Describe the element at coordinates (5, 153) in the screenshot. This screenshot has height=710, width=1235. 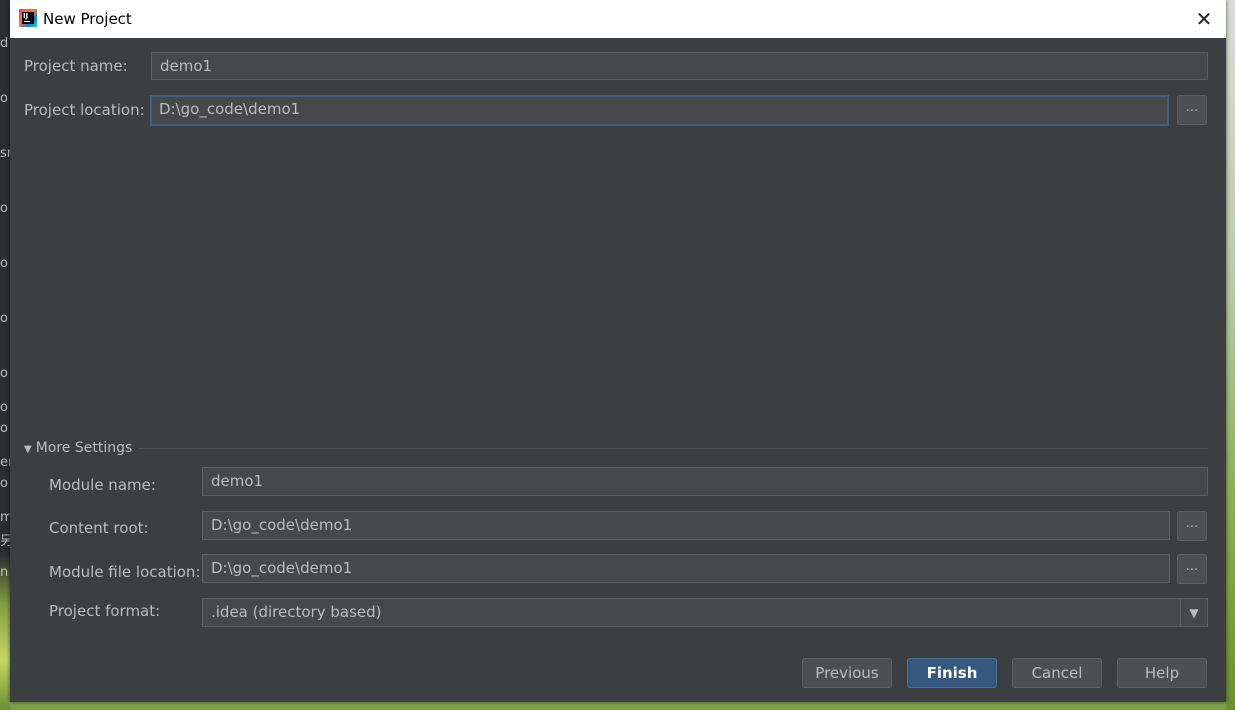
I see `background-char: sr` at that location.